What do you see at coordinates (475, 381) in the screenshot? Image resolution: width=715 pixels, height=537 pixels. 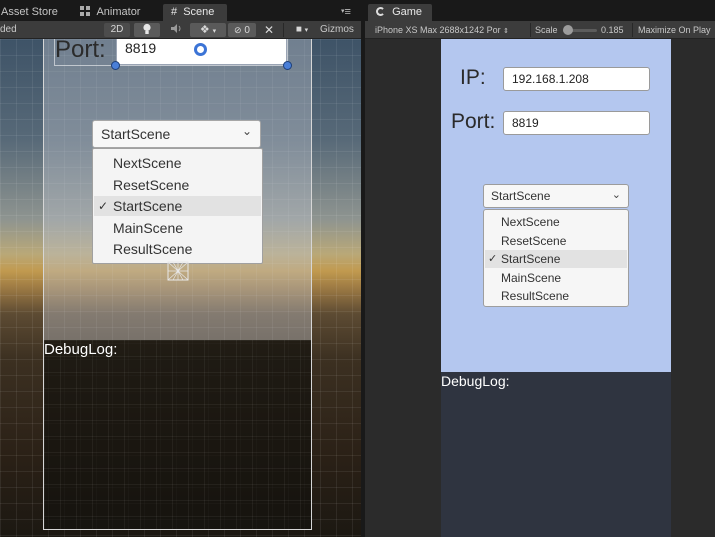 I see `game-debug-label: DebugLog:` at bounding box center [475, 381].